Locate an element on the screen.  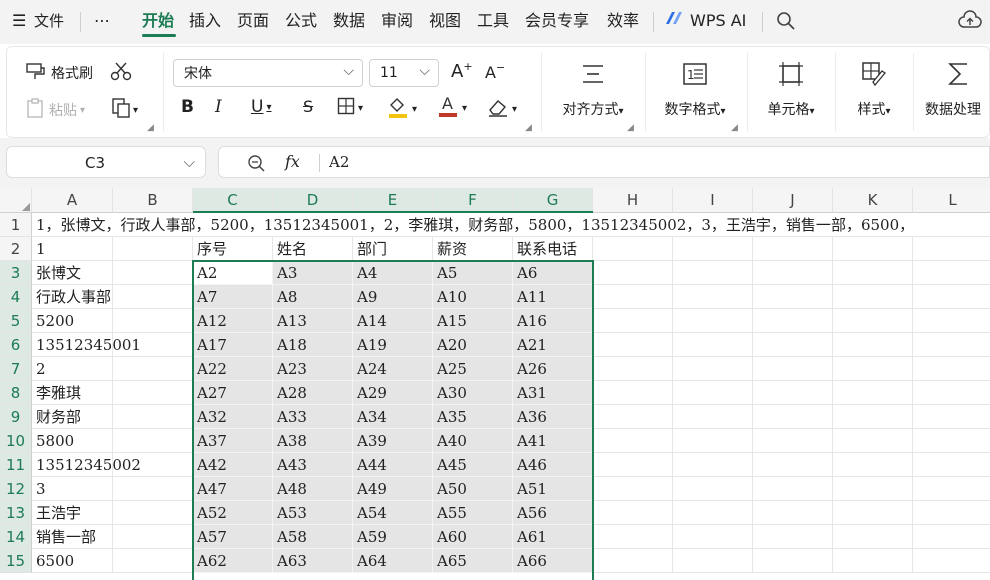
row-header: 8 is located at coordinates (16, 393).